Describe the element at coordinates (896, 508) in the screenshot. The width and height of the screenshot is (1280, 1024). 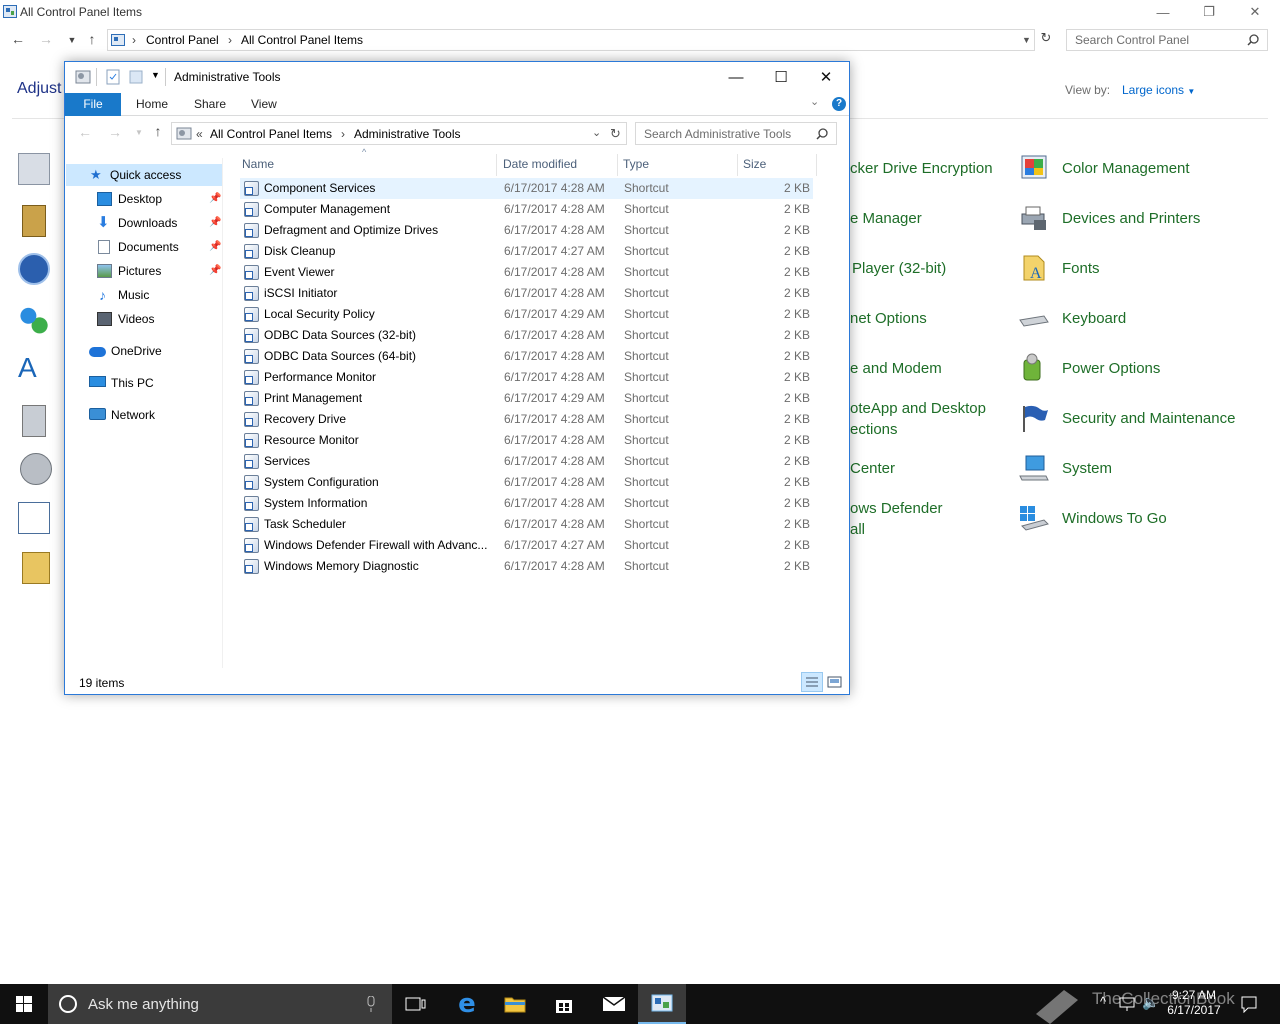
I see `cp-item-defender-firewall: ows Defender` at that location.